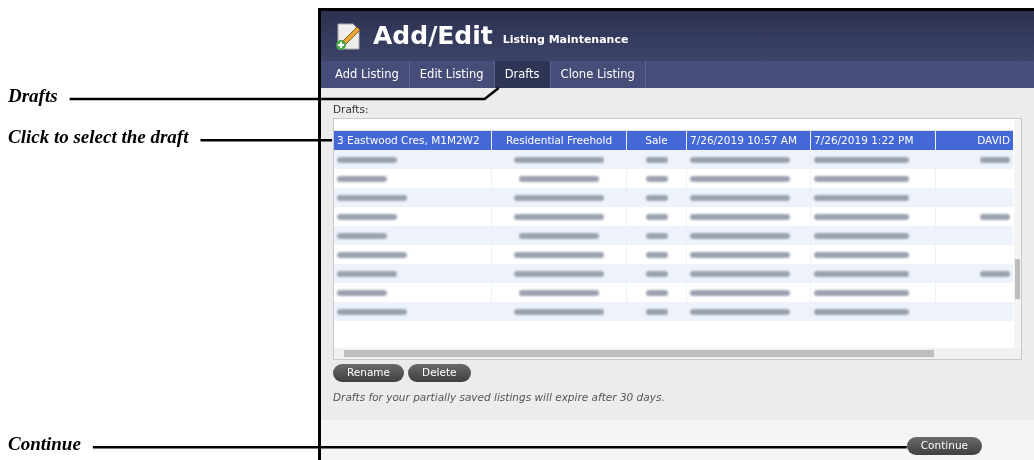 The image size is (1034, 460). I want to click on tab: Drafts, so click(522, 74).